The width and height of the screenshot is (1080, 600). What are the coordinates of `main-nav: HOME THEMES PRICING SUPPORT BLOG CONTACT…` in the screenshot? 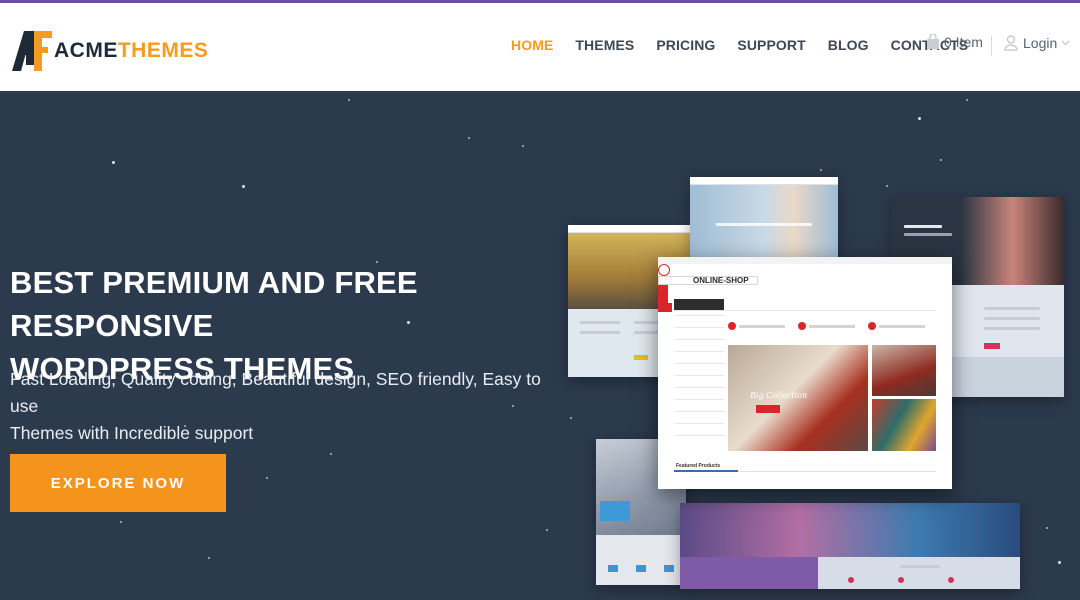 It's located at (739, 45).